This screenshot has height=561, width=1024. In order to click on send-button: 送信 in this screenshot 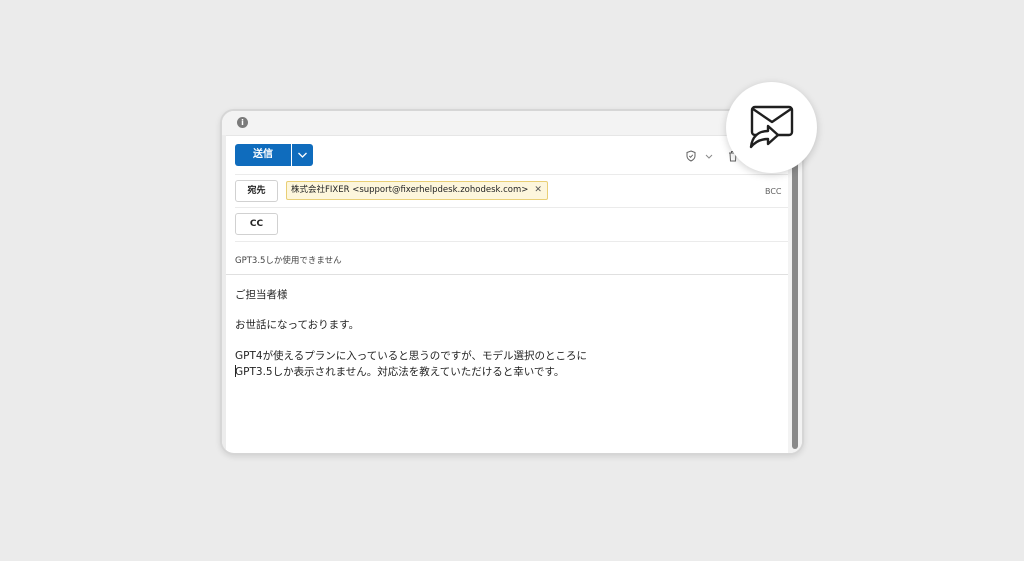, I will do `click(263, 155)`.